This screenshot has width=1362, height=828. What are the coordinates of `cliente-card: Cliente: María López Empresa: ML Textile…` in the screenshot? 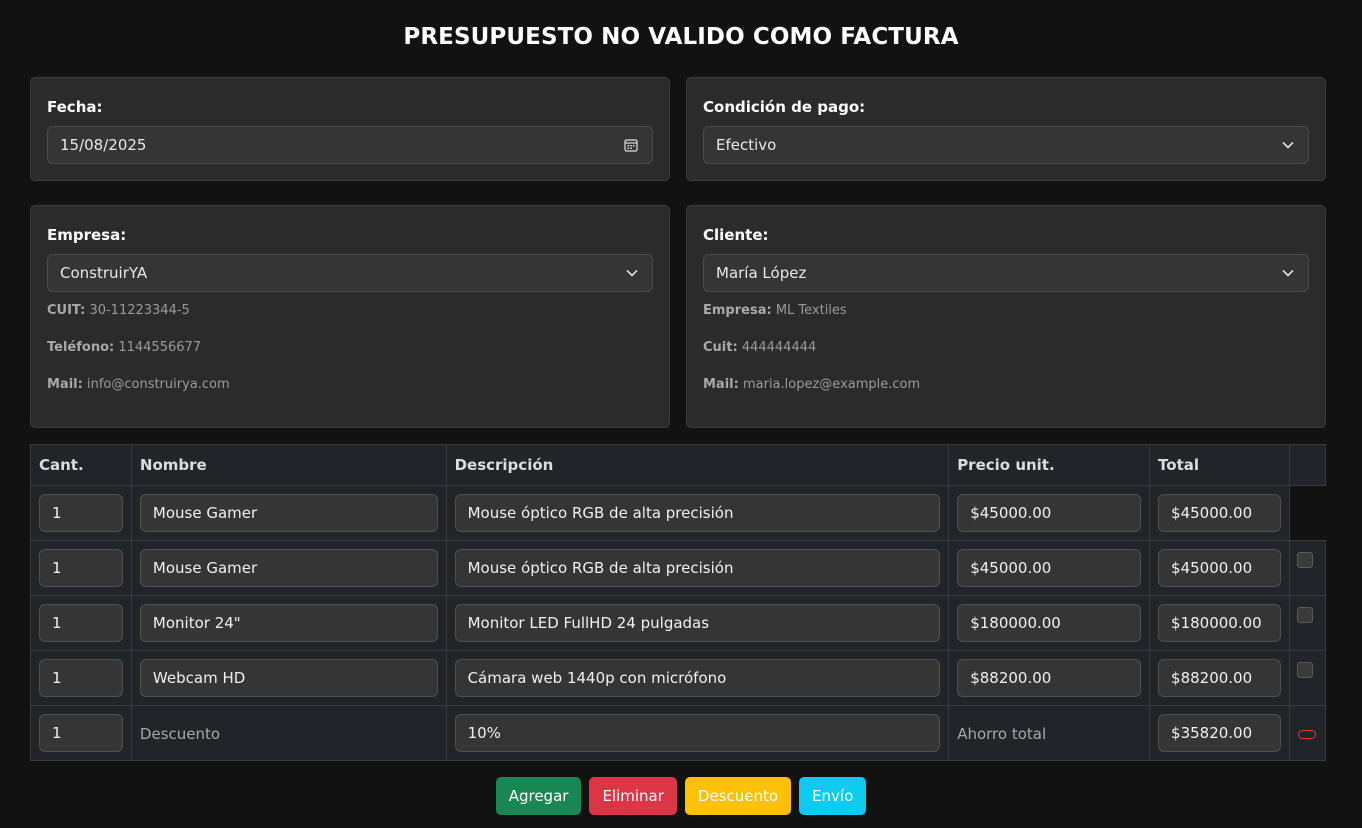 It's located at (1006, 316).